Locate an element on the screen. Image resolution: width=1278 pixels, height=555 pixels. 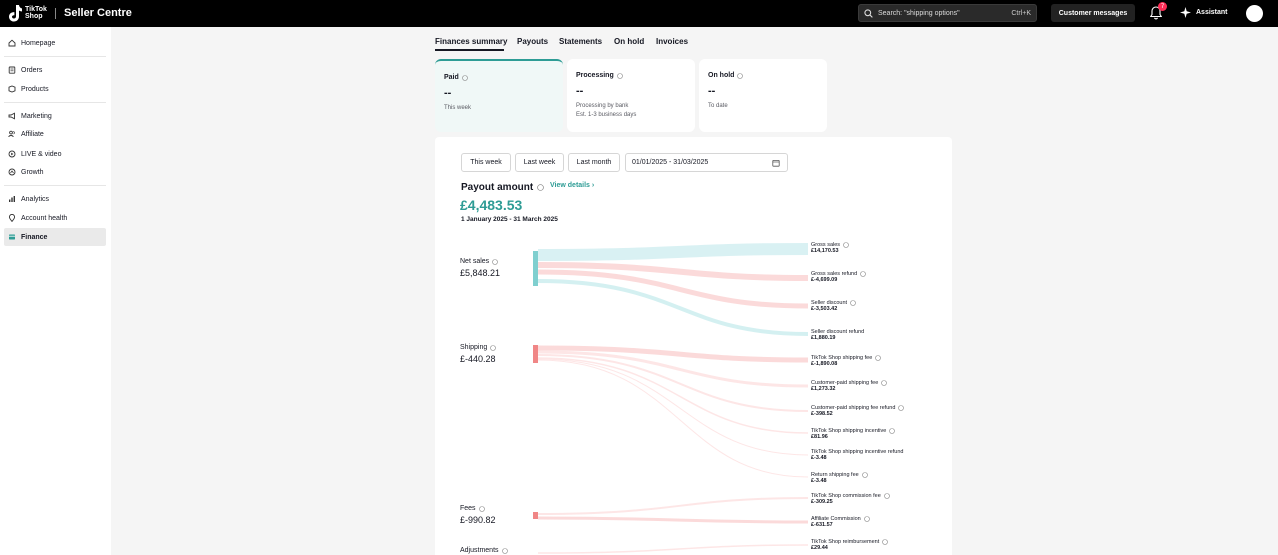
fees-label: Fees is located at coordinates (472, 508).